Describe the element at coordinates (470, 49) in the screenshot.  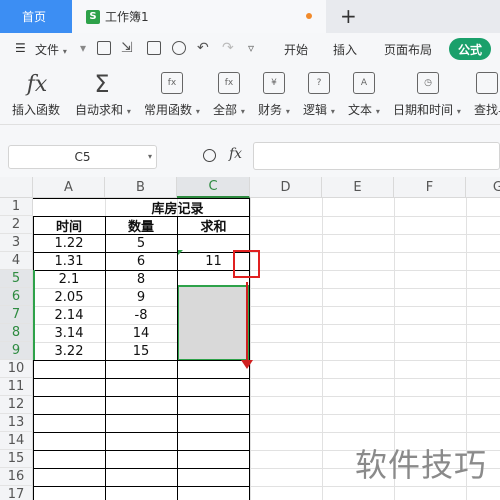
I see `menu-formula-active: 公式` at that location.